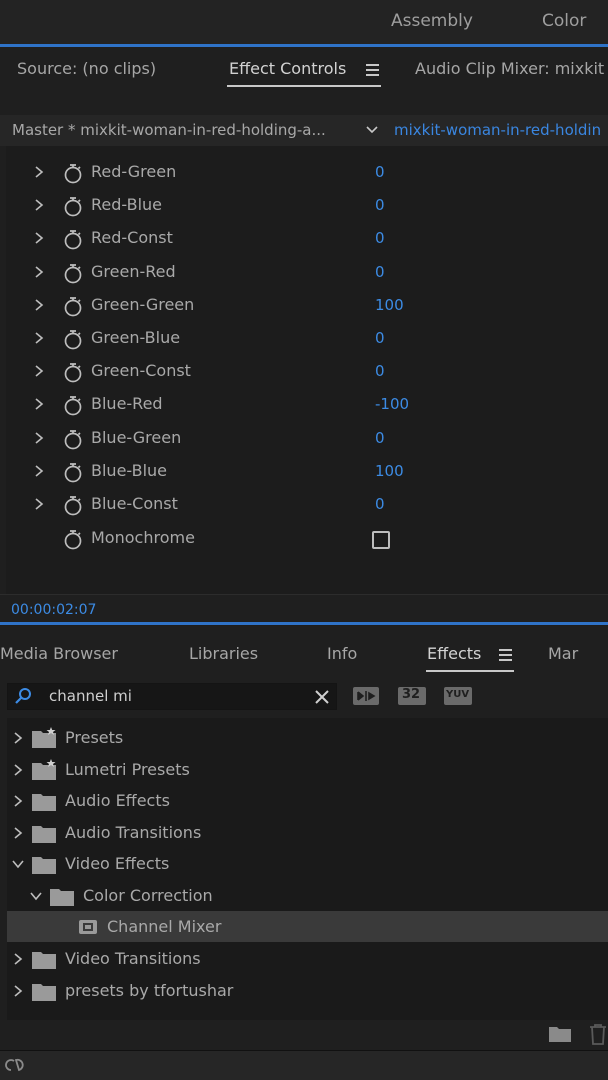  I want to click on tree-item: Audio Transitions, so click(304, 833).